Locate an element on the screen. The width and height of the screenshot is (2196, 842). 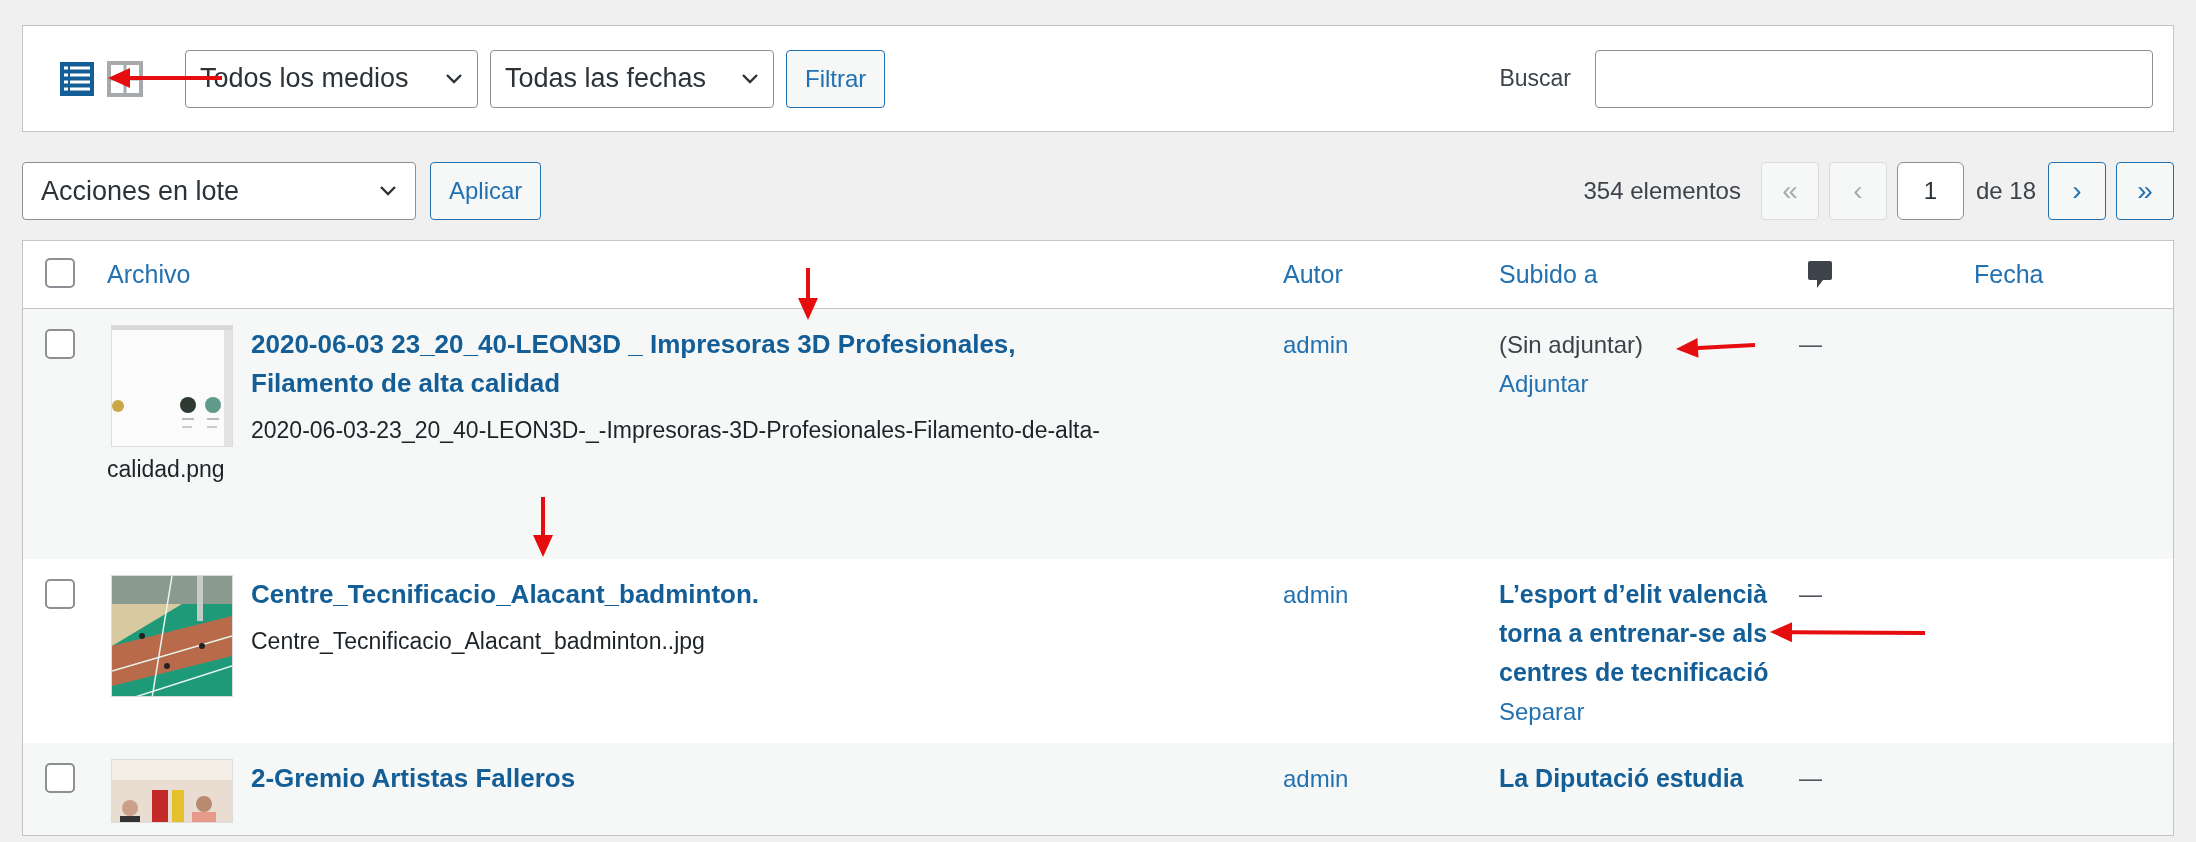
detach-link: Separar is located at coordinates (1542, 711).